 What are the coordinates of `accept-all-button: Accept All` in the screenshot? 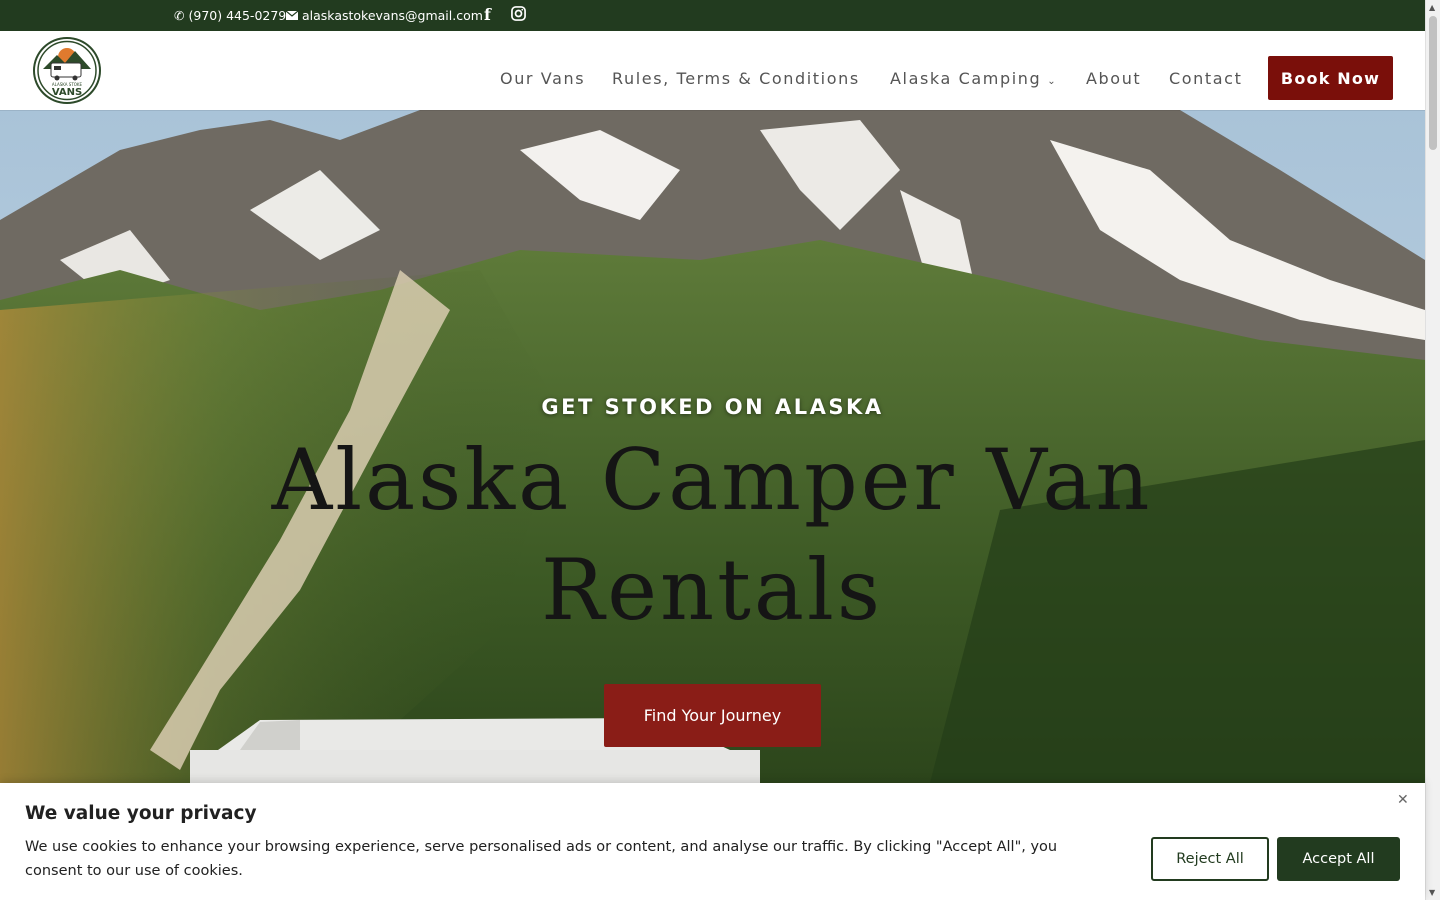 It's located at (1338, 859).